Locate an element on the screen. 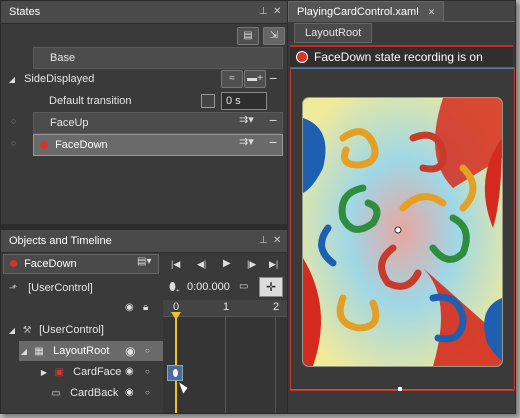 Image resolution: width=520 pixels, height=418 pixels. tree-item-label: CardBack is located at coordinates (94, 393).